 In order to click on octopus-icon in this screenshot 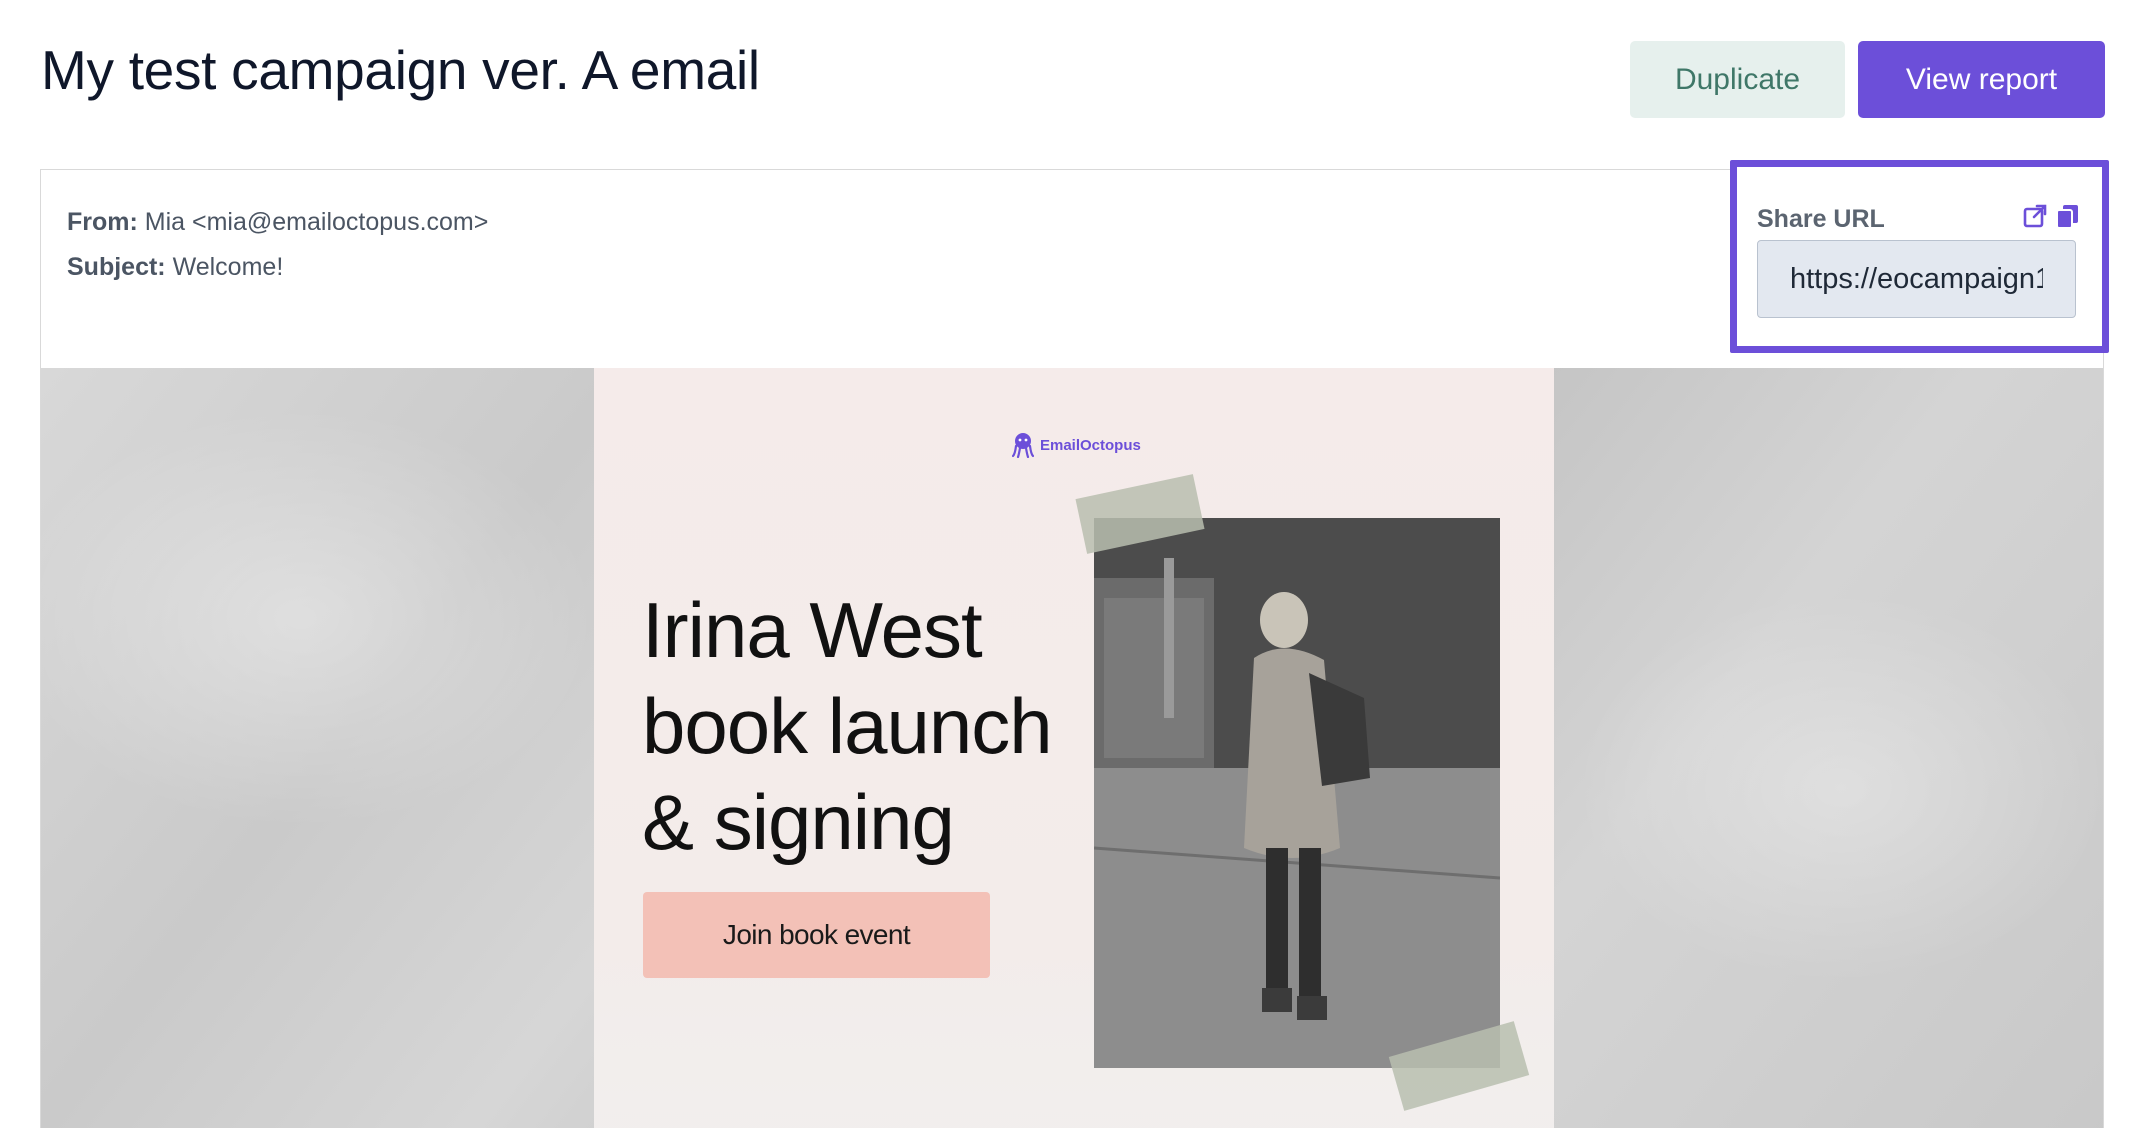, I will do `click(1023, 445)`.